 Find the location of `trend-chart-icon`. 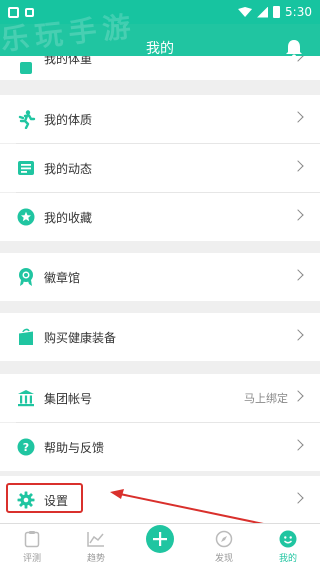

trend-chart-icon is located at coordinates (96, 539).